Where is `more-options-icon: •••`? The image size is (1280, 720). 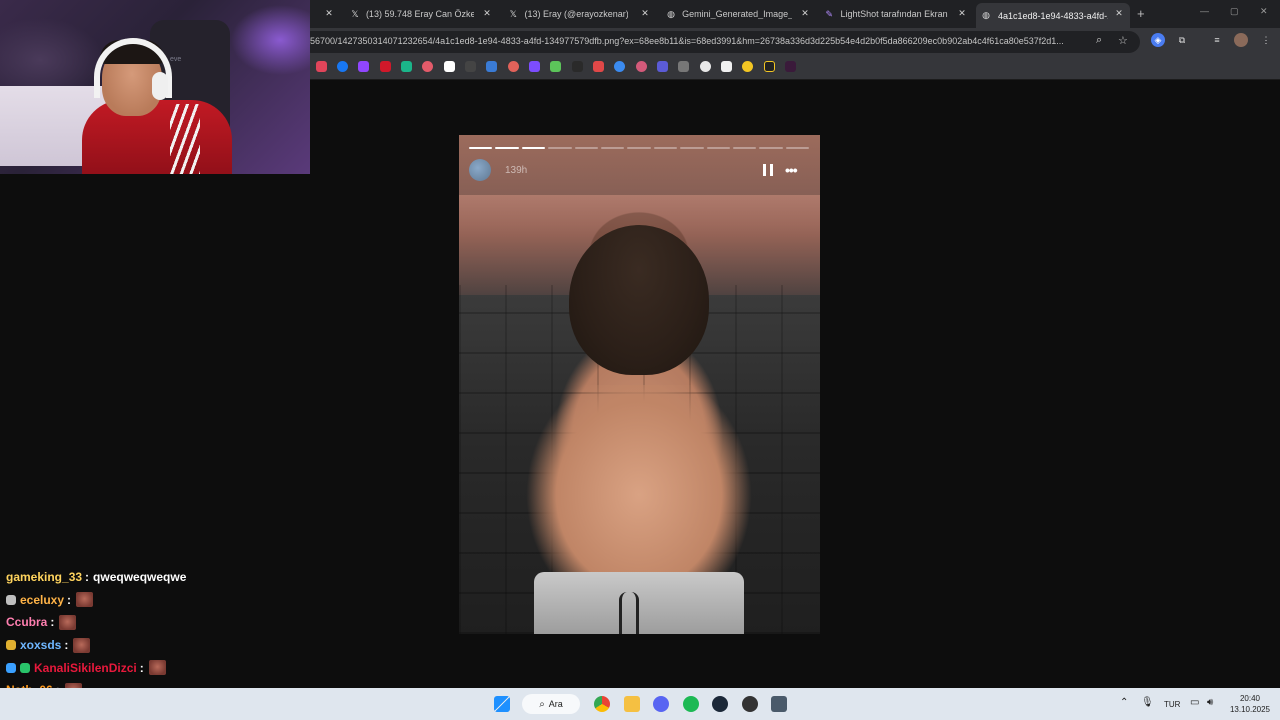 more-options-icon: ••• is located at coordinates (791, 170).